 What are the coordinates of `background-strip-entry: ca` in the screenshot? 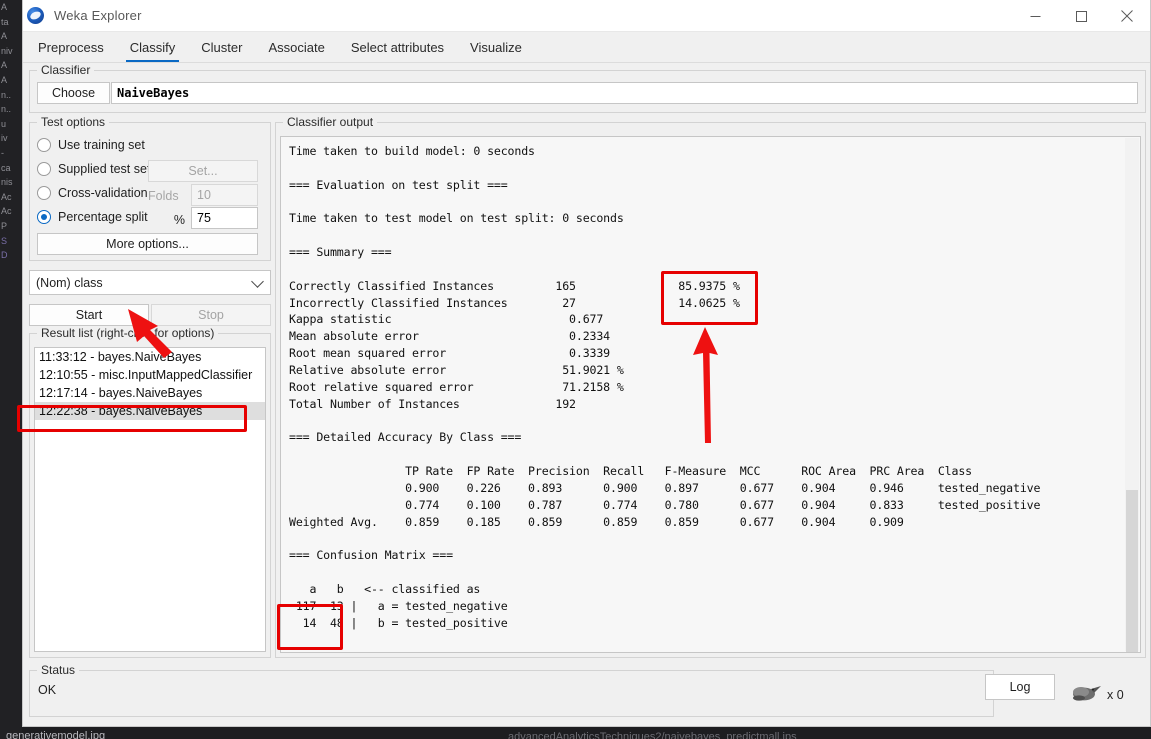 It's located at (6, 167).